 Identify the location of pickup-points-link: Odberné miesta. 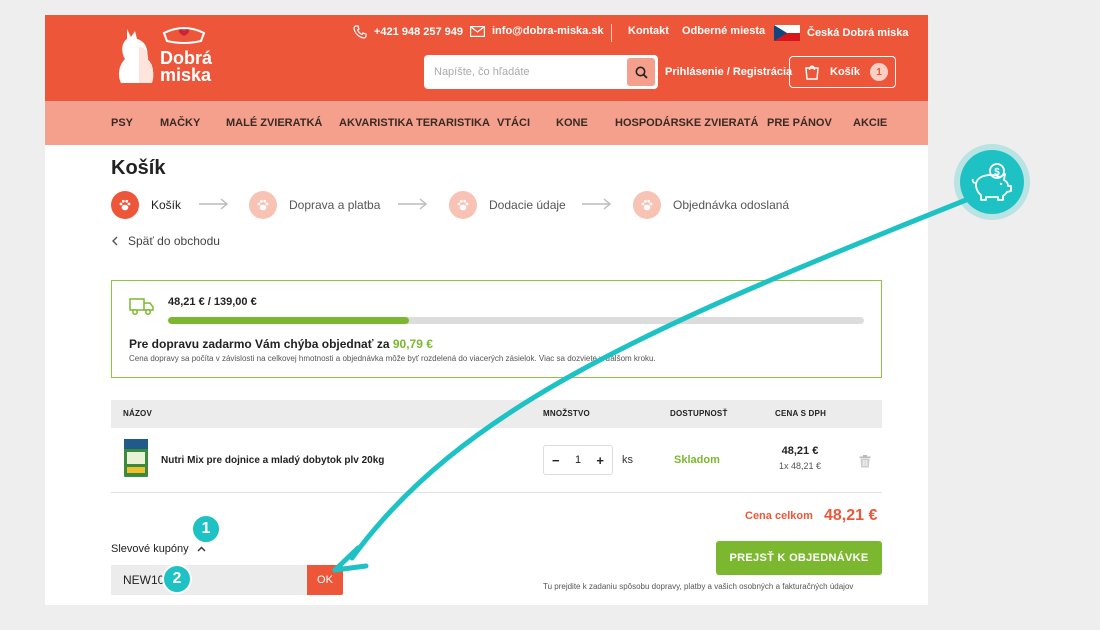
(723, 31).